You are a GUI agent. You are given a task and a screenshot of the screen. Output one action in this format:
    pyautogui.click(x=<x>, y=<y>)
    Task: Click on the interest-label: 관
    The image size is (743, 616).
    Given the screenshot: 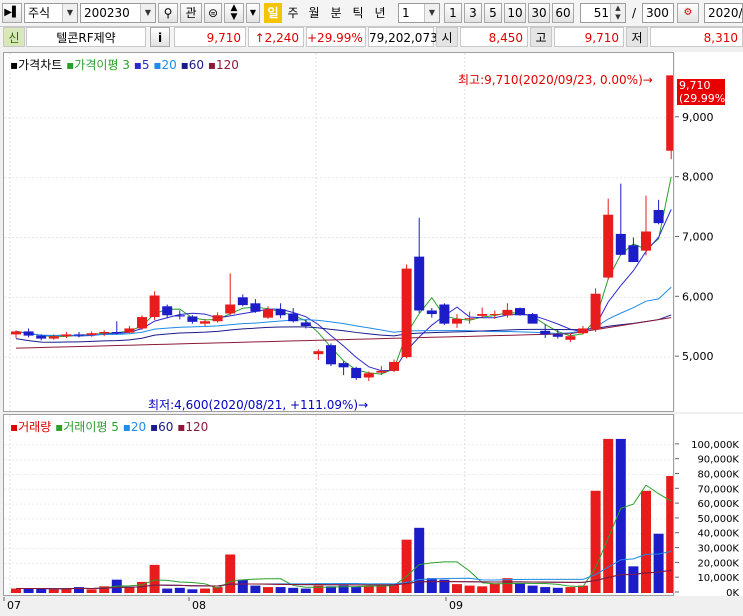 What is the action you would take?
    pyautogui.click(x=191, y=13)
    